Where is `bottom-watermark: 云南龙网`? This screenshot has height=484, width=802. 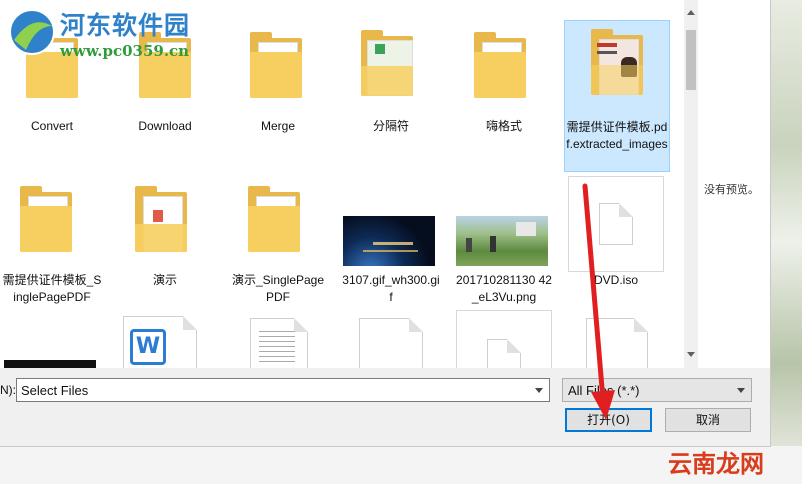
bottom-watermark: 云南龙网 is located at coordinates (716, 464).